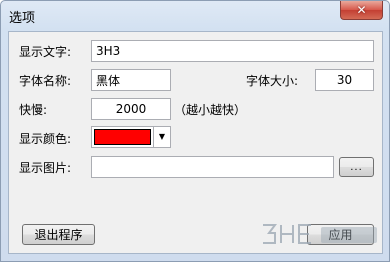 This screenshot has width=390, height=262. I want to click on color-picker-combo: ▼, so click(131, 137).